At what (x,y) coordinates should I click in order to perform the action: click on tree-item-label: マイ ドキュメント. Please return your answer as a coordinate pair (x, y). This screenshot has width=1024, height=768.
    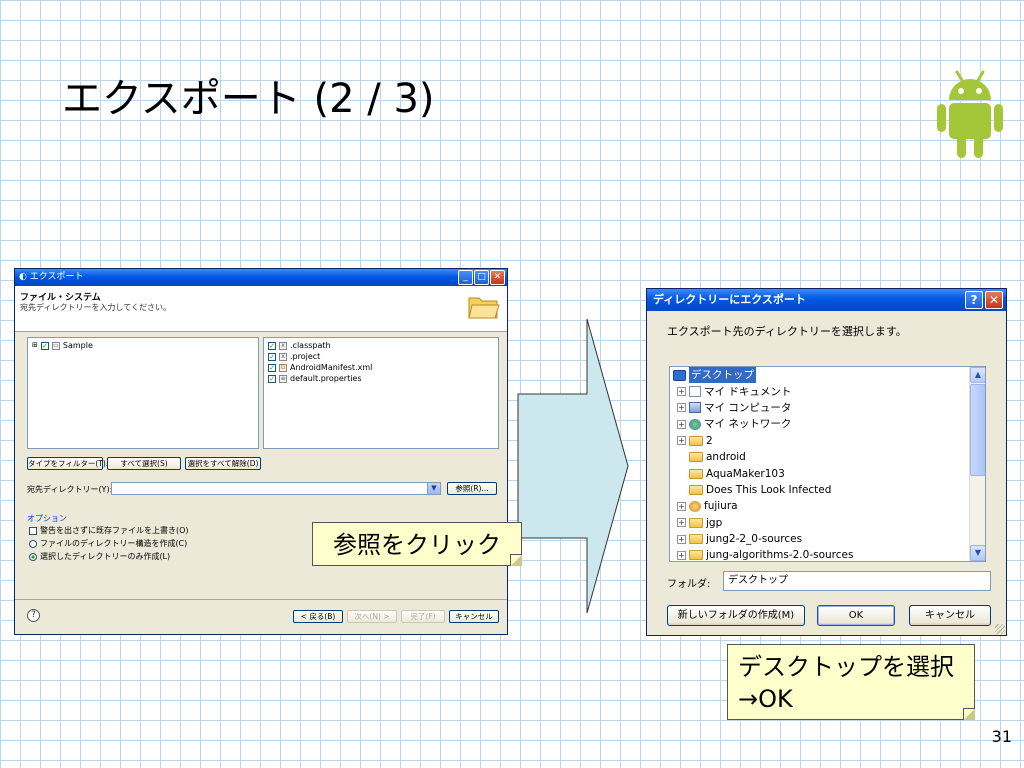
    Looking at the image, I should click on (748, 391).